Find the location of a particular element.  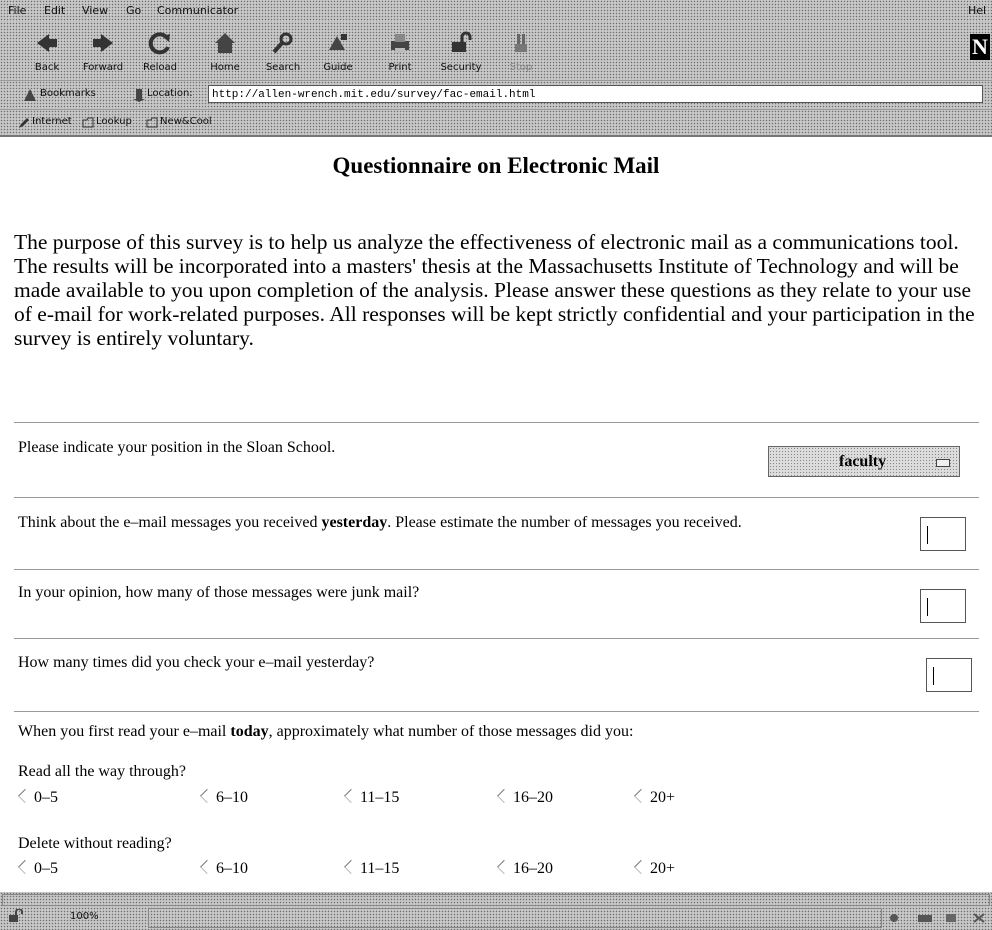

printer-icon is located at coordinates (400, 43).